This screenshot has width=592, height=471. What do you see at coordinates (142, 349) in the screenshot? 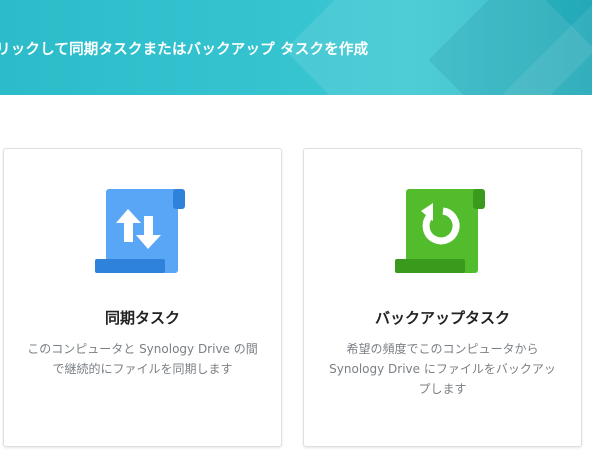
I see `description-line: このコンピュータと Synology Drive の間` at bounding box center [142, 349].